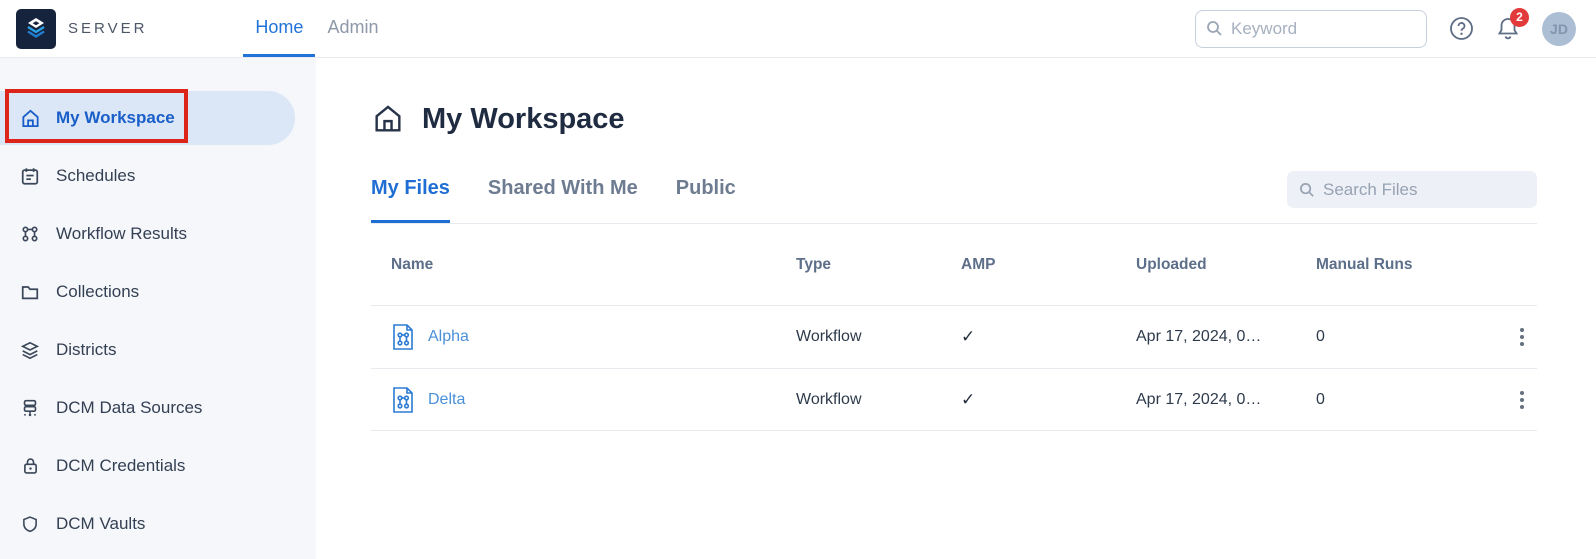 Image resolution: width=1596 pixels, height=559 pixels. What do you see at coordinates (1226, 265) in the screenshot?
I see `column-header-uploaded: Uploaded` at bounding box center [1226, 265].